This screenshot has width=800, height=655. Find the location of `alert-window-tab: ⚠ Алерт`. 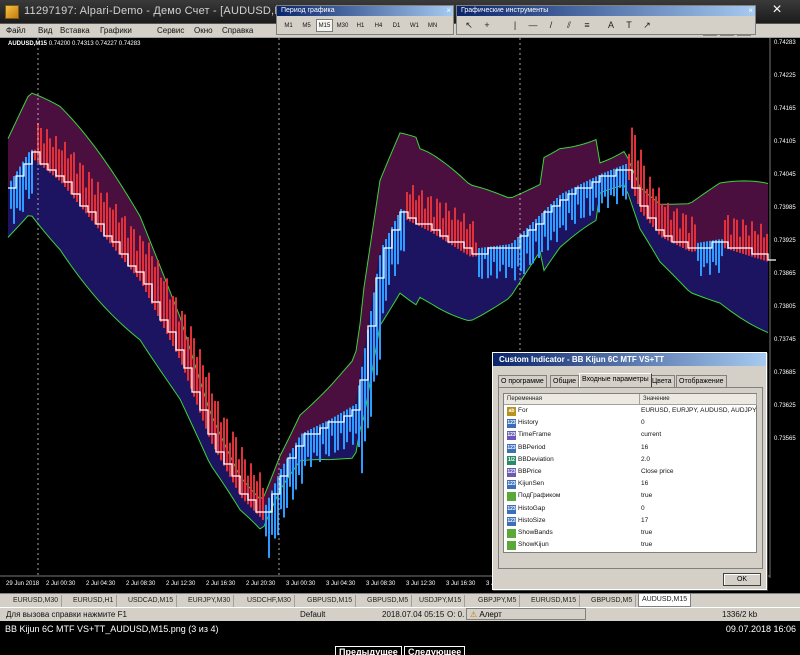

alert-window-tab: ⚠ Алерт is located at coordinates (526, 614).